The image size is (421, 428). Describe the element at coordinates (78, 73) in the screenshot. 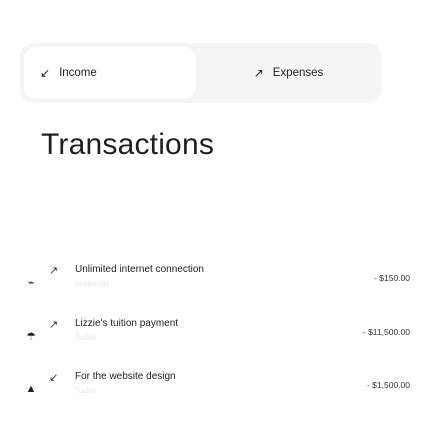

I see `income-label: Income` at that location.